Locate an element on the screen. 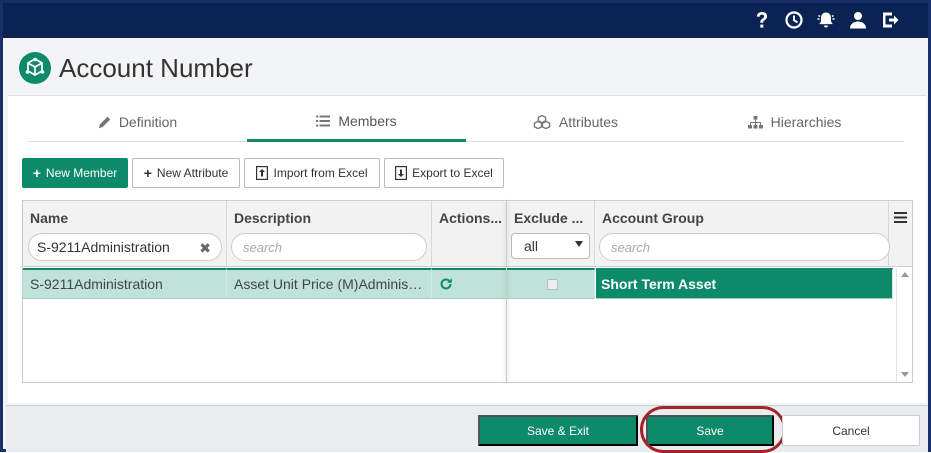 Image resolution: width=931 pixels, height=453 pixels. history-icon is located at coordinates (794, 20).